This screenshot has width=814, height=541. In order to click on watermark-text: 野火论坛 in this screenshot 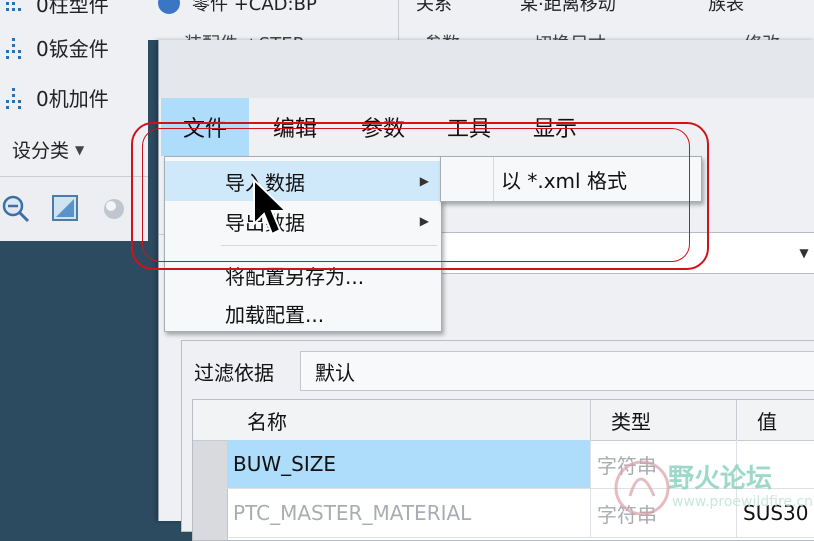, I will do `click(720, 479)`.